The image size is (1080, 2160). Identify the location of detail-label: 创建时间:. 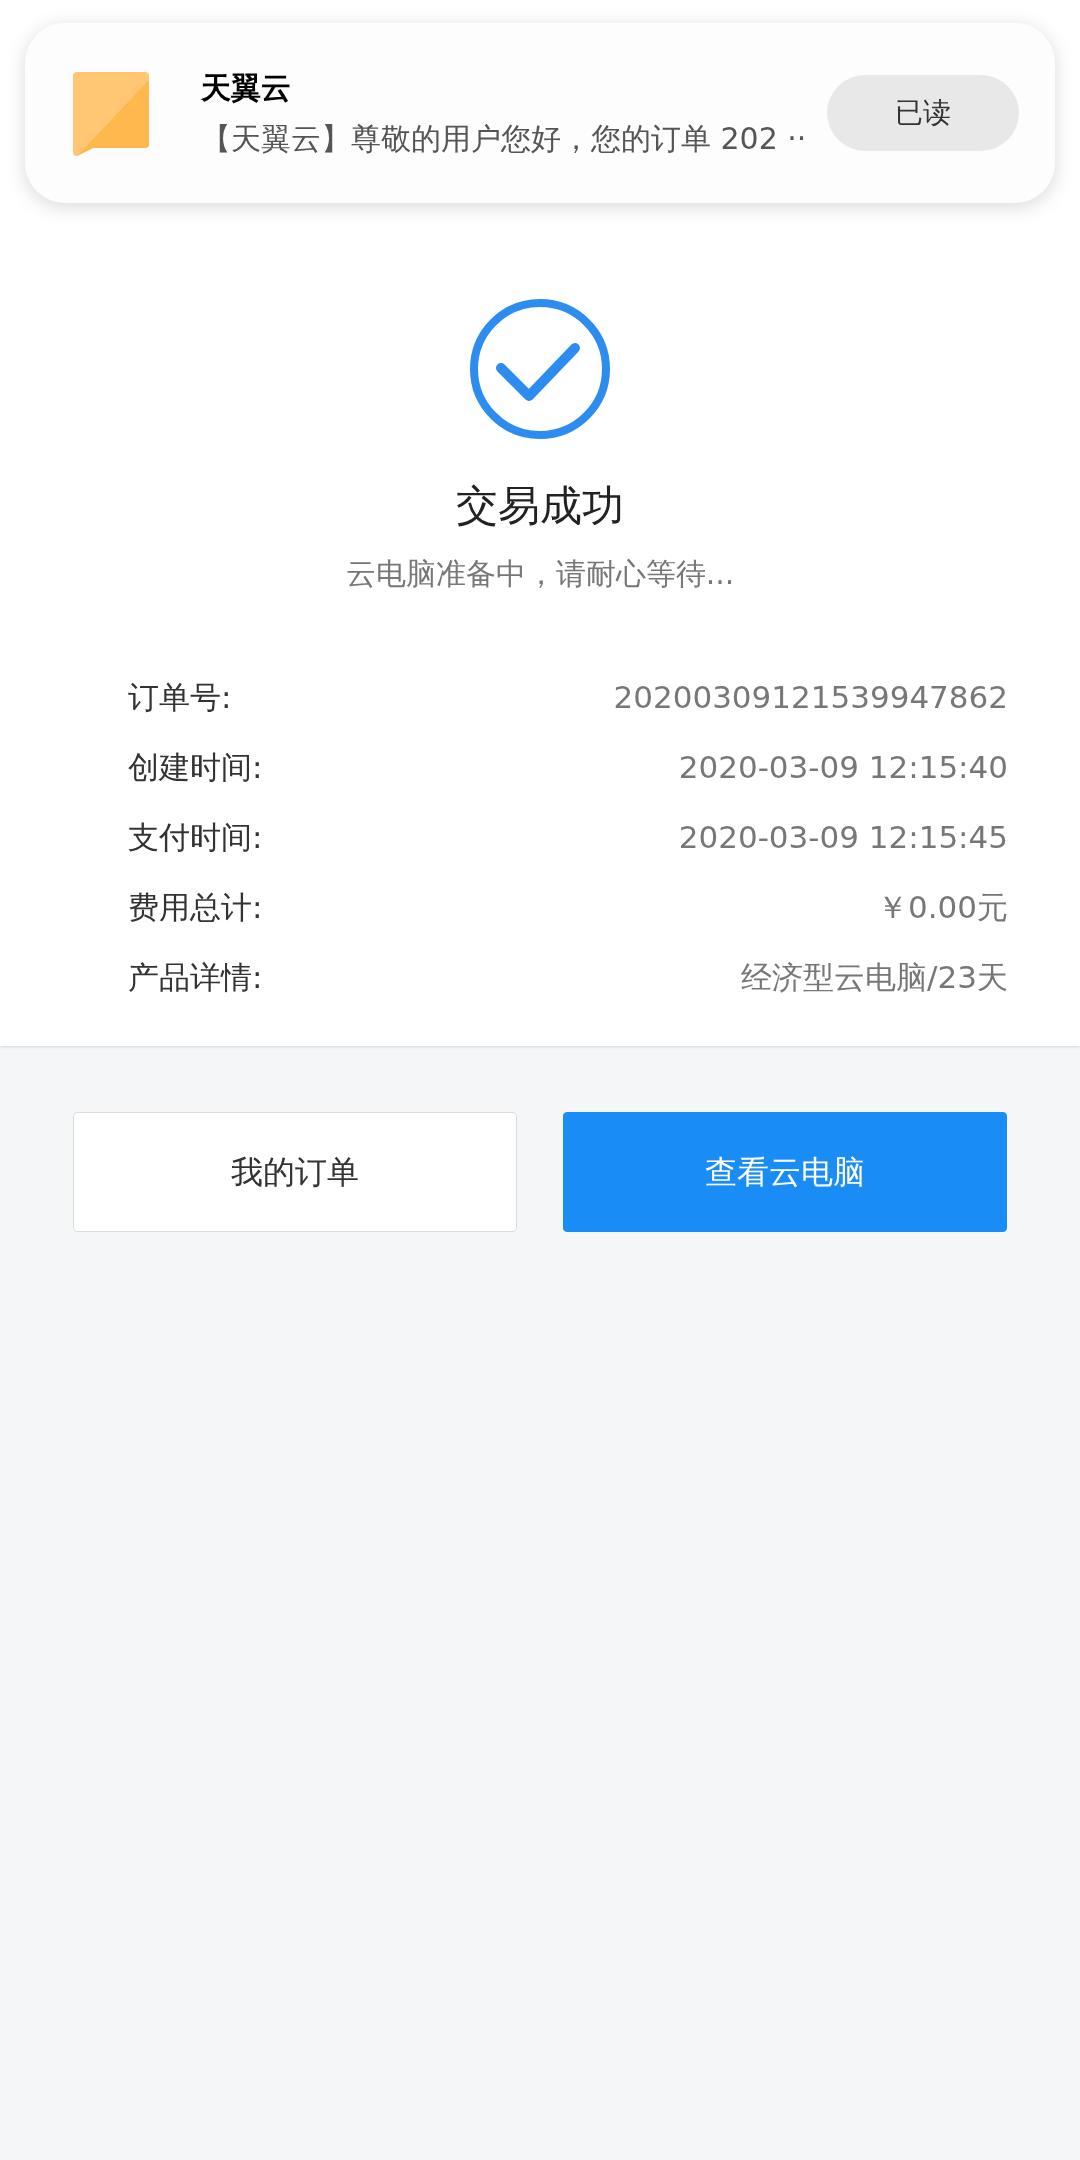
(195, 767).